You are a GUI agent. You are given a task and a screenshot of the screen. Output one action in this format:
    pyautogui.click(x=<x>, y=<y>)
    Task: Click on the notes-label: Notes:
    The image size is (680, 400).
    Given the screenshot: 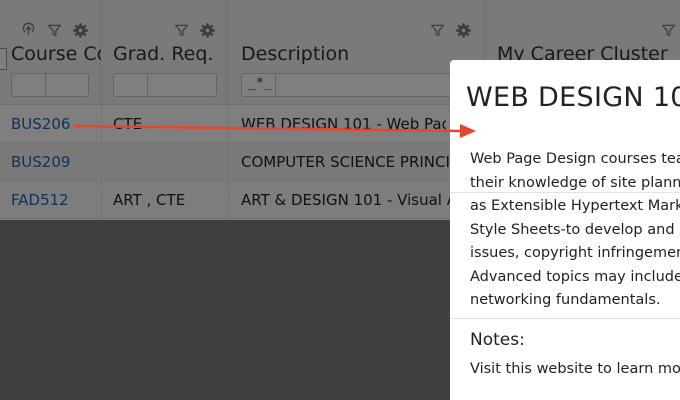 What is the action you would take?
    pyautogui.click(x=497, y=340)
    